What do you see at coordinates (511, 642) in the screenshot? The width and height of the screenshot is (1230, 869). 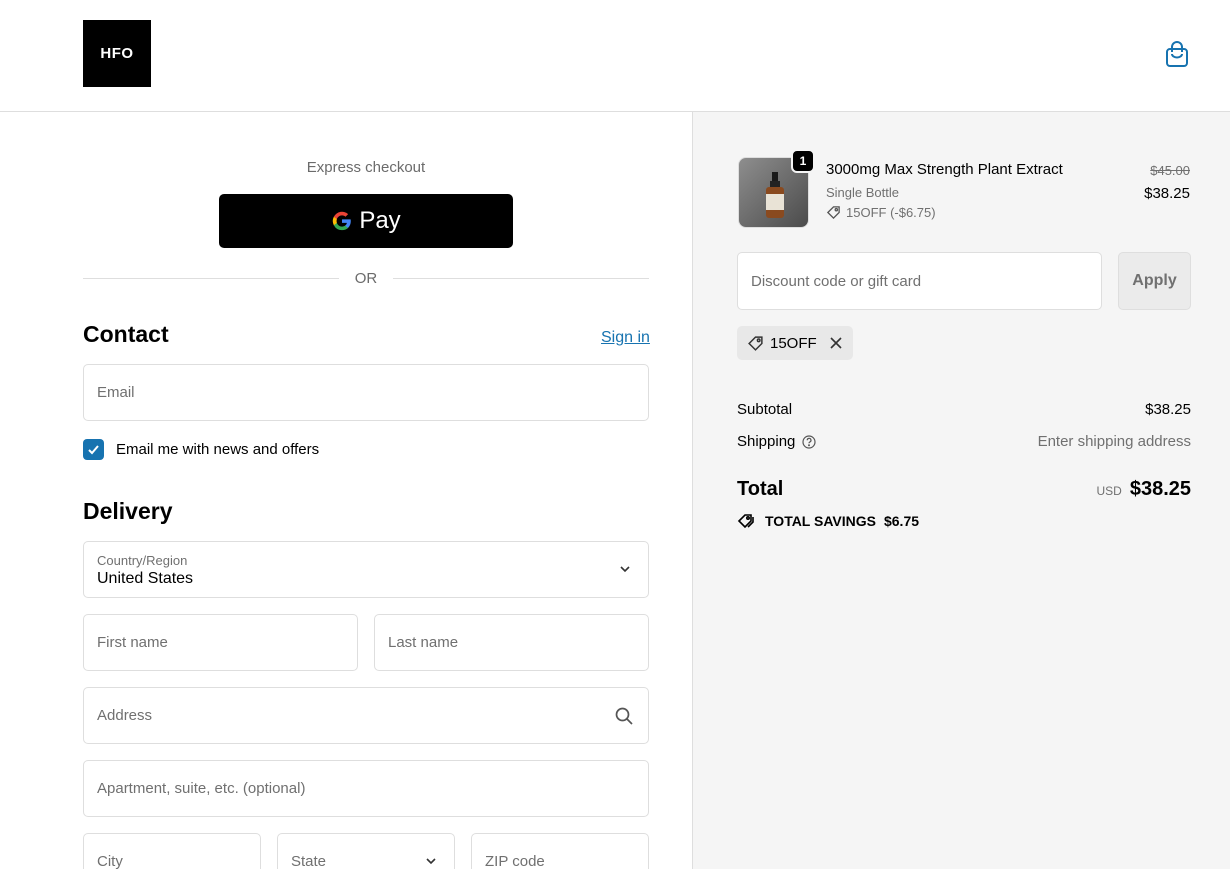 I see `last-name-field: Last name` at bounding box center [511, 642].